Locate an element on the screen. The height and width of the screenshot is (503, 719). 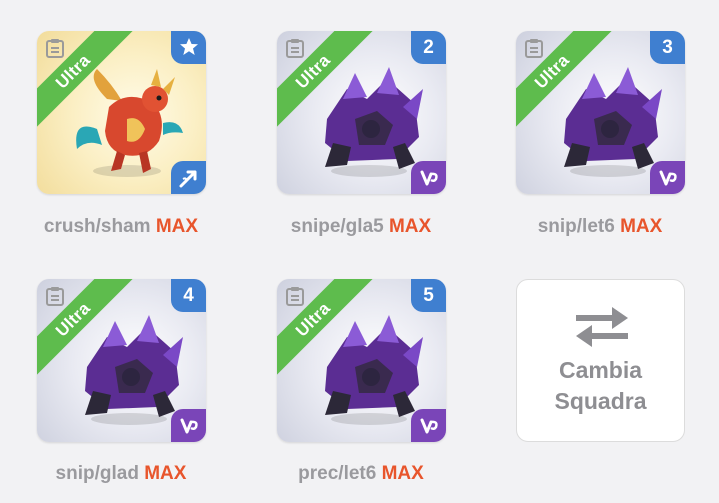
change-team-line1: Cambia is located at coordinates (600, 370).